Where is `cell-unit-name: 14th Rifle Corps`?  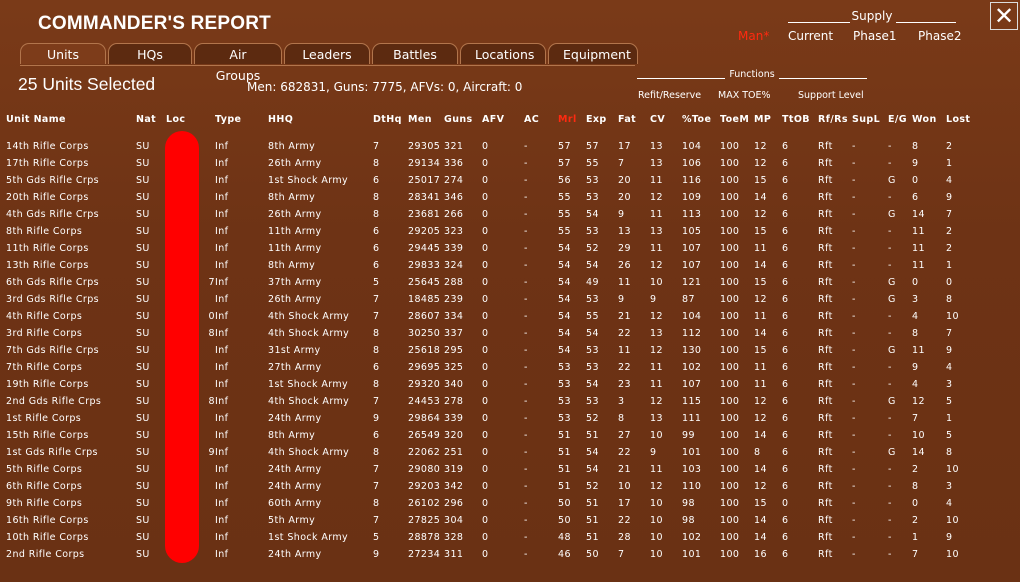
cell-unit-name: 14th Rifle Corps is located at coordinates (71, 146).